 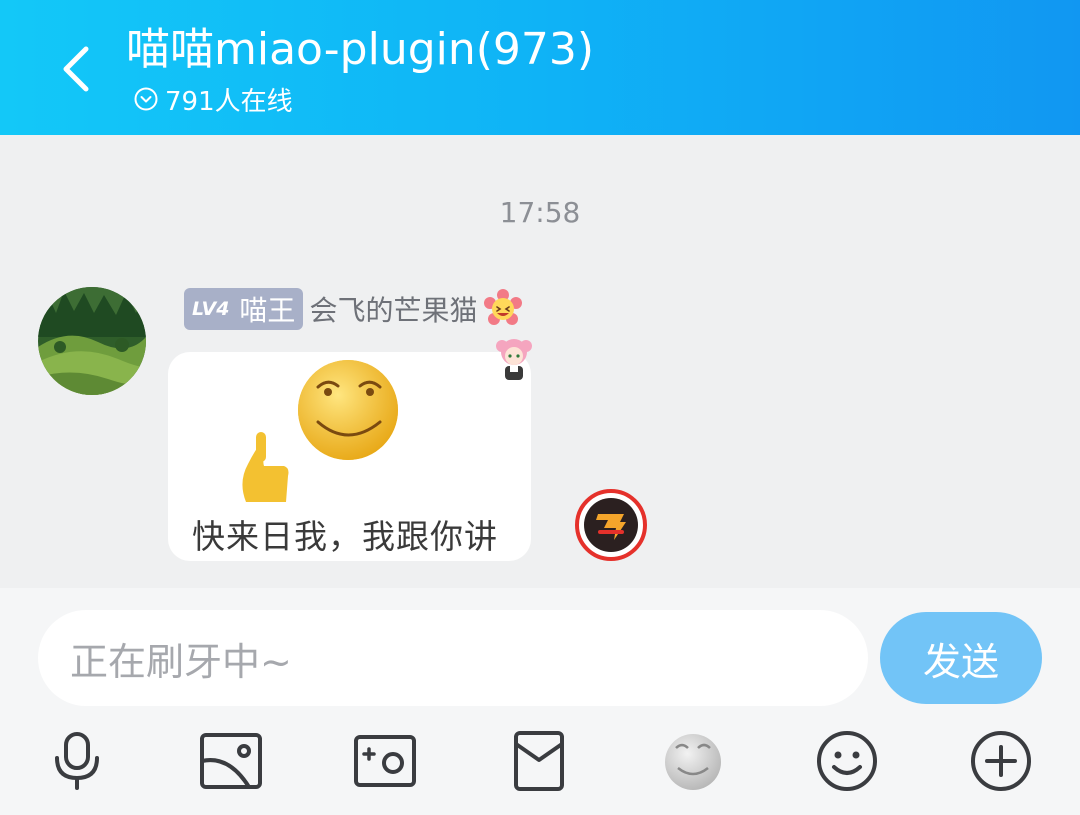 I want to click on online-status: 791人在线, so click(x=213, y=99).